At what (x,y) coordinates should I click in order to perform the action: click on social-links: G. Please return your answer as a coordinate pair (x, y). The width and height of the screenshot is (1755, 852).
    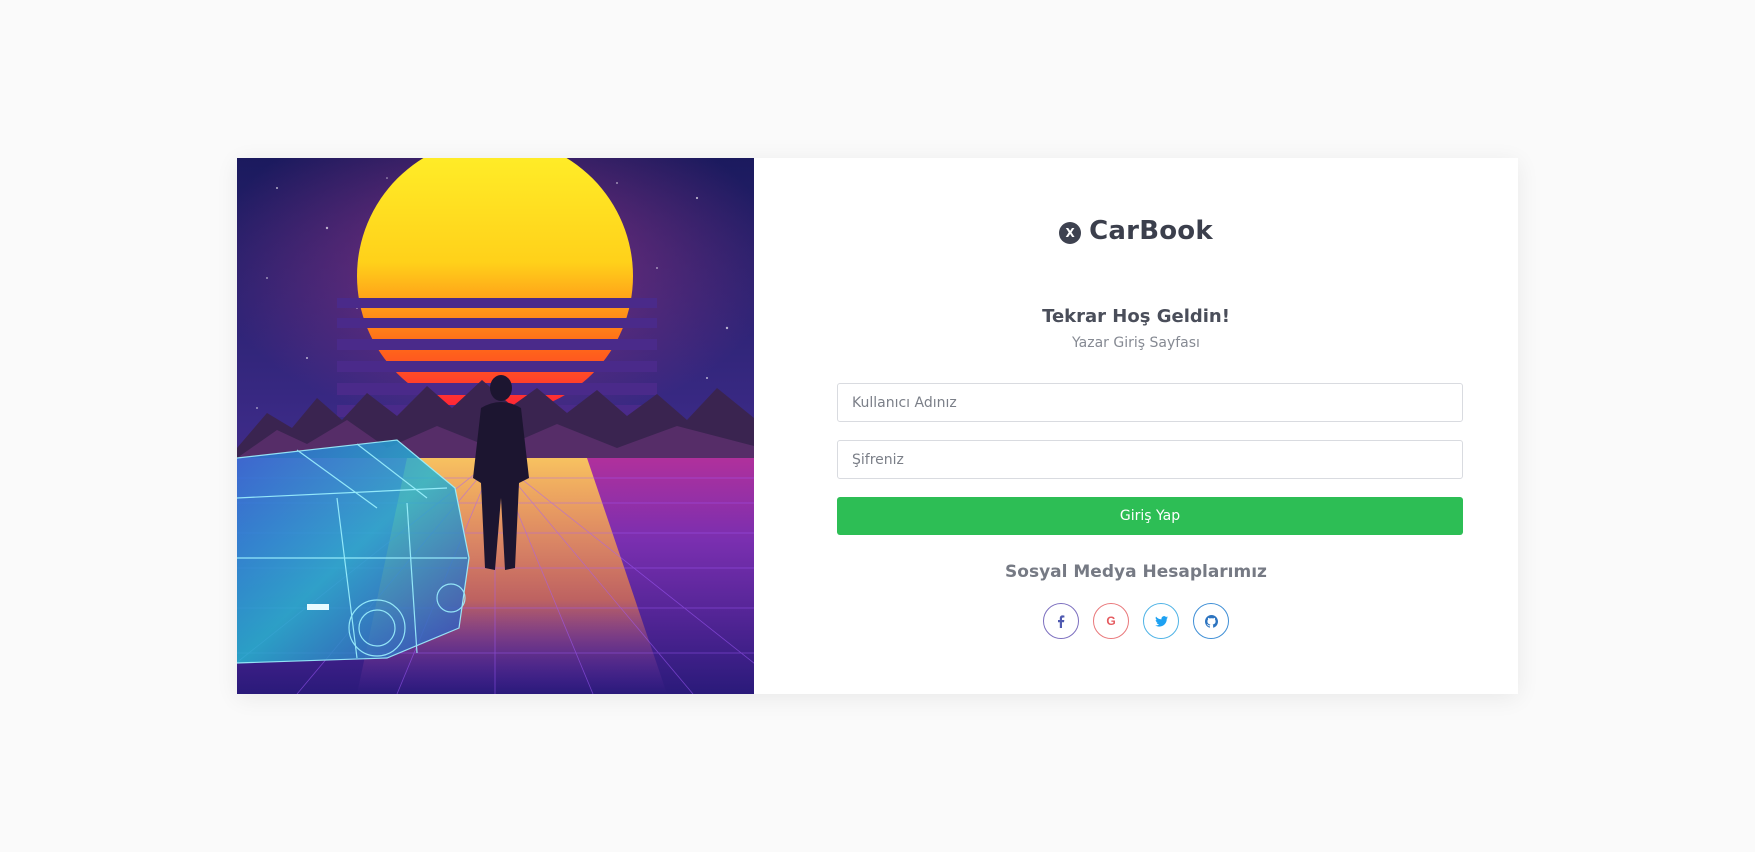
    Looking at the image, I should click on (1136, 621).